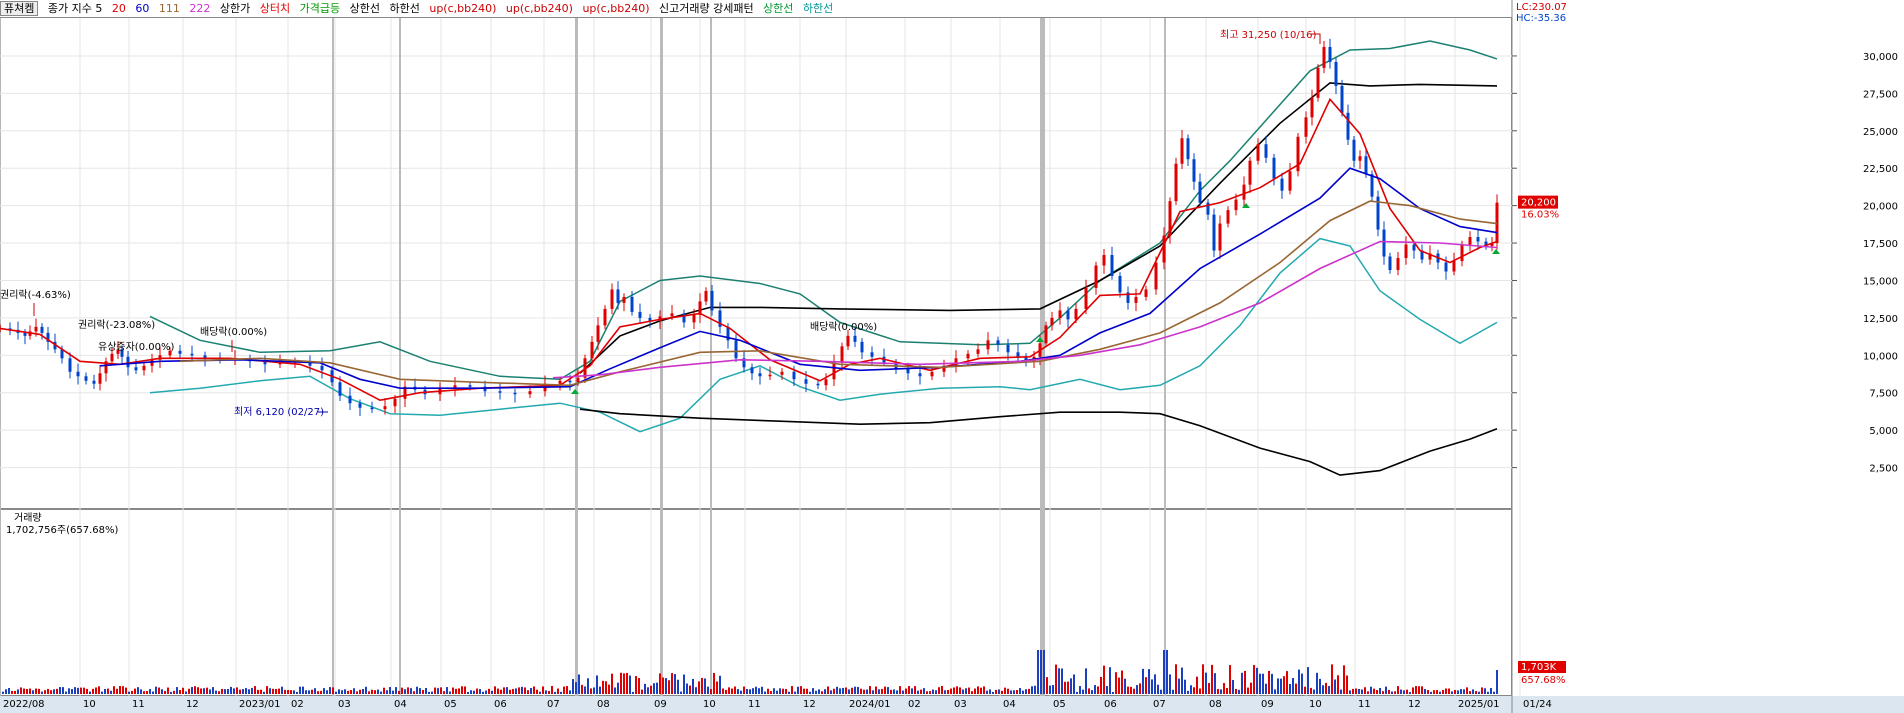 This screenshot has width=1904, height=713. What do you see at coordinates (706, 8) in the screenshot?
I see `indicator-label: 신고거래량 강세패턴` at bounding box center [706, 8].